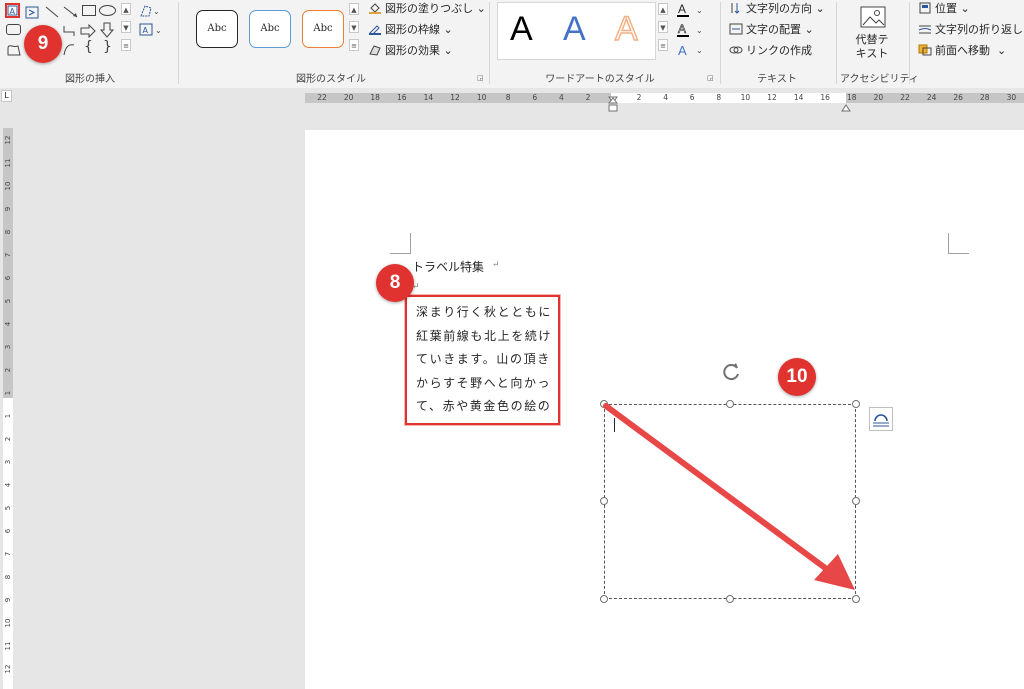 The width and height of the screenshot is (1024, 689). I want to click on rotate-handle-icon, so click(731, 372).